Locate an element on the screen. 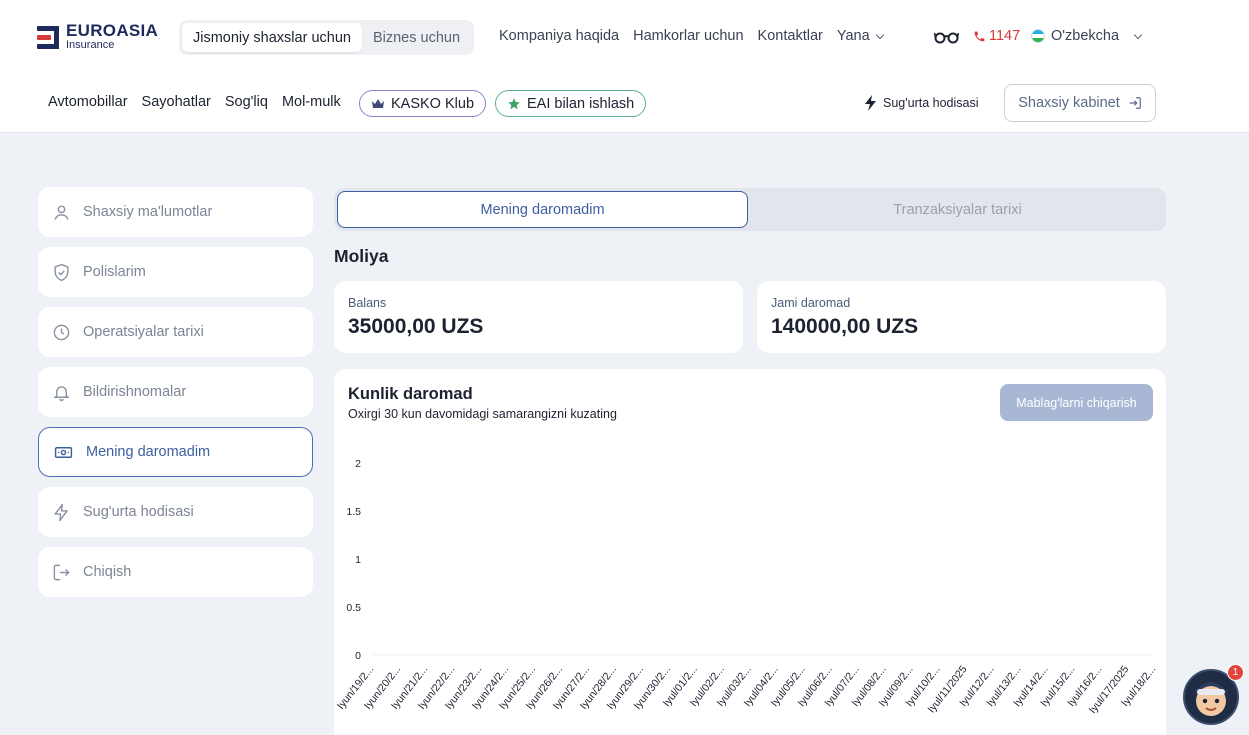 The image size is (1249, 735). login-icon is located at coordinates (1135, 103).